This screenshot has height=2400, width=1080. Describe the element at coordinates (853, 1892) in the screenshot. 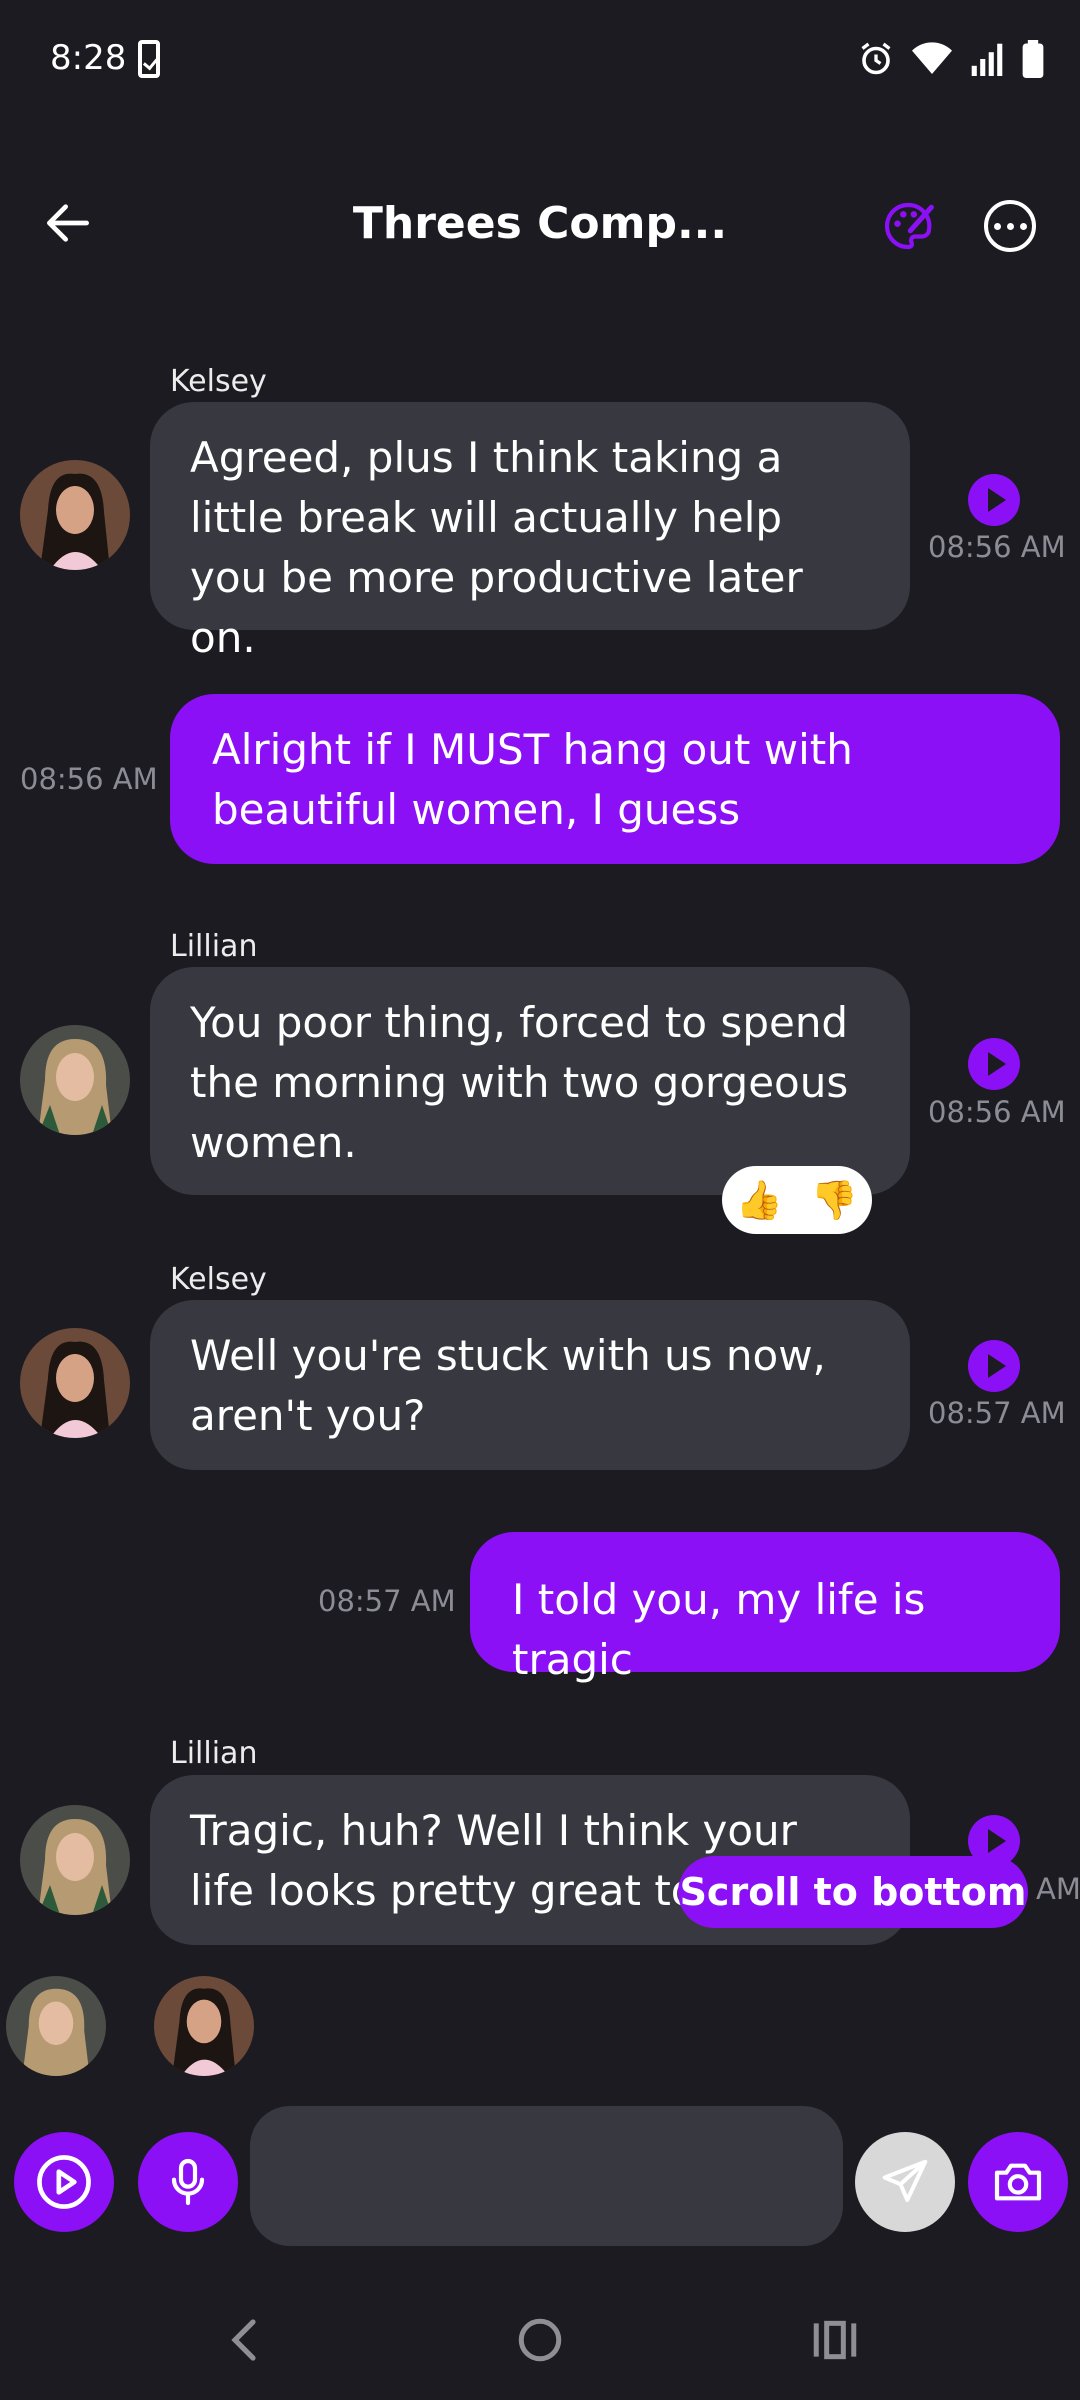

I see `scroll-to-bottom-button: Scroll to bottom` at that location.